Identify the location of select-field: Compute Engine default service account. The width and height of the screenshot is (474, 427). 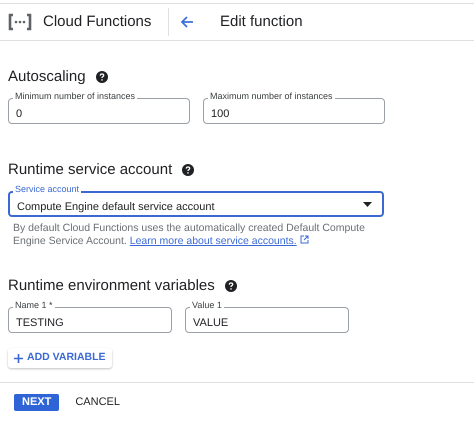
(196, 204).